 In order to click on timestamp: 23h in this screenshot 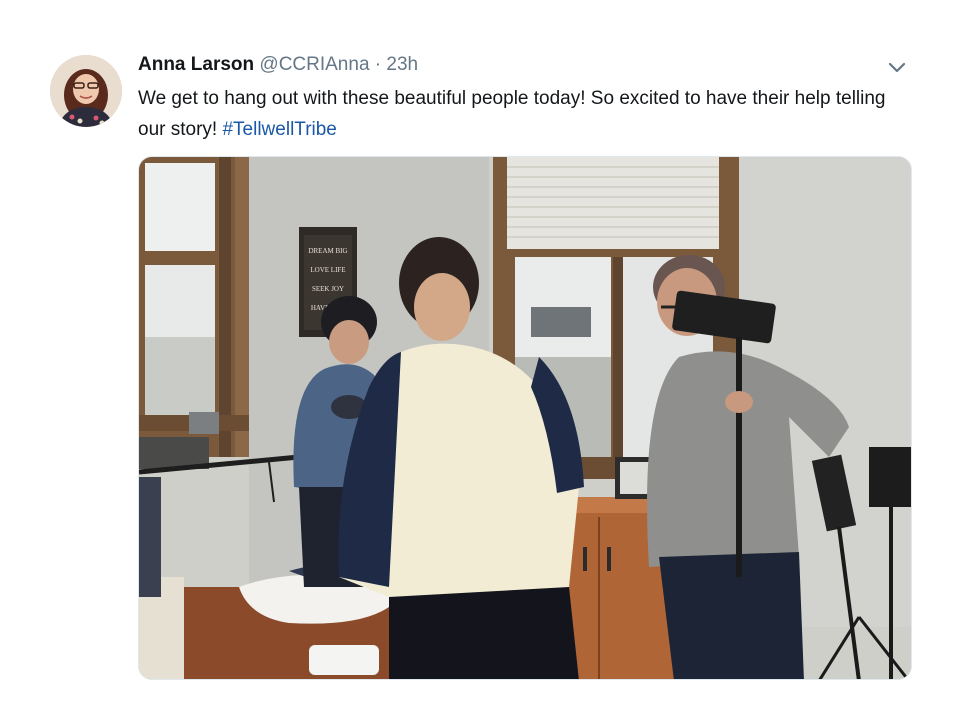, I will do `click(402, 64)`.